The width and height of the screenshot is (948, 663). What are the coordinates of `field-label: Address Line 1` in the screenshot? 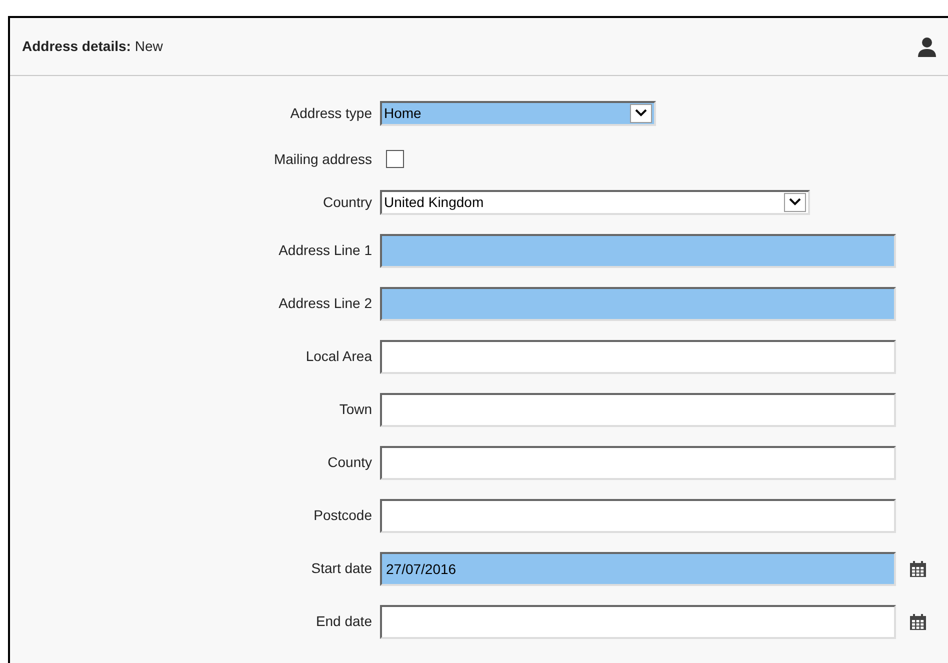 It's located at (325, 250).